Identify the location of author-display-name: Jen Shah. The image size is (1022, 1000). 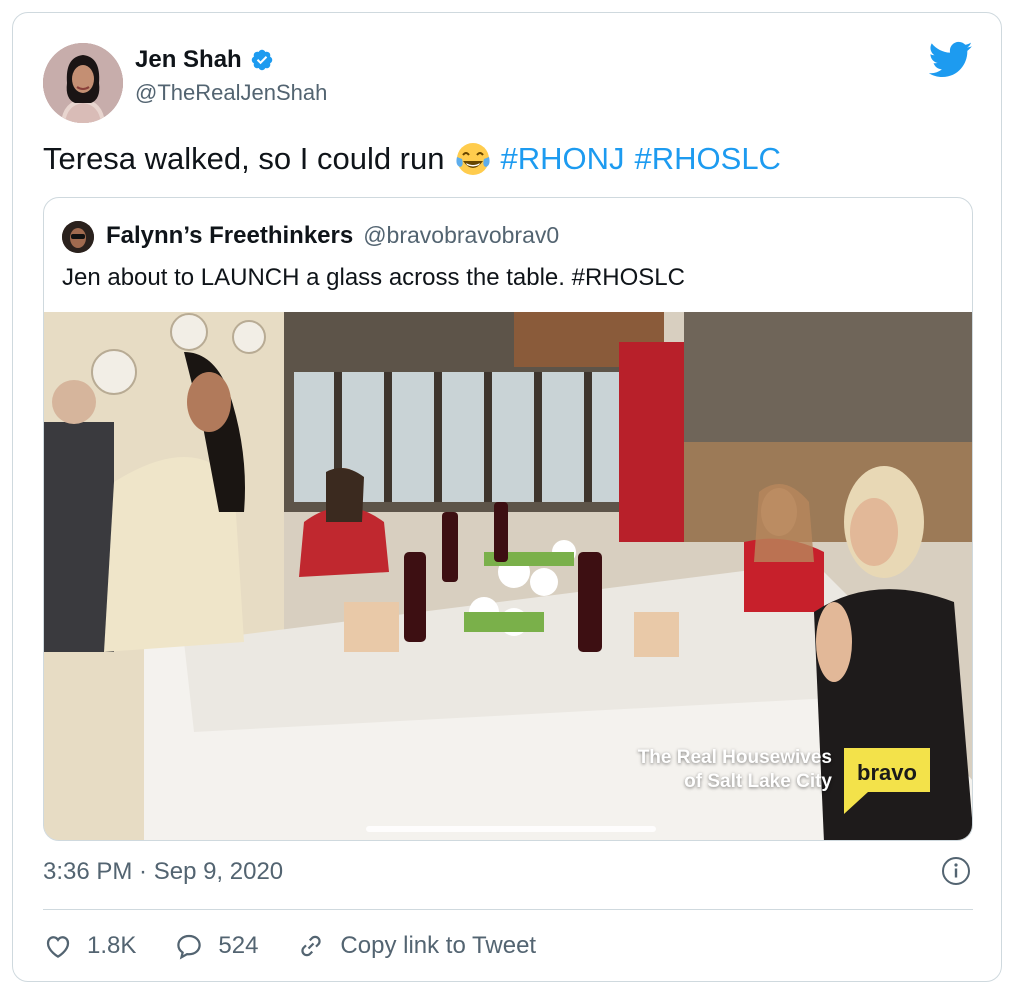
(188, 60).